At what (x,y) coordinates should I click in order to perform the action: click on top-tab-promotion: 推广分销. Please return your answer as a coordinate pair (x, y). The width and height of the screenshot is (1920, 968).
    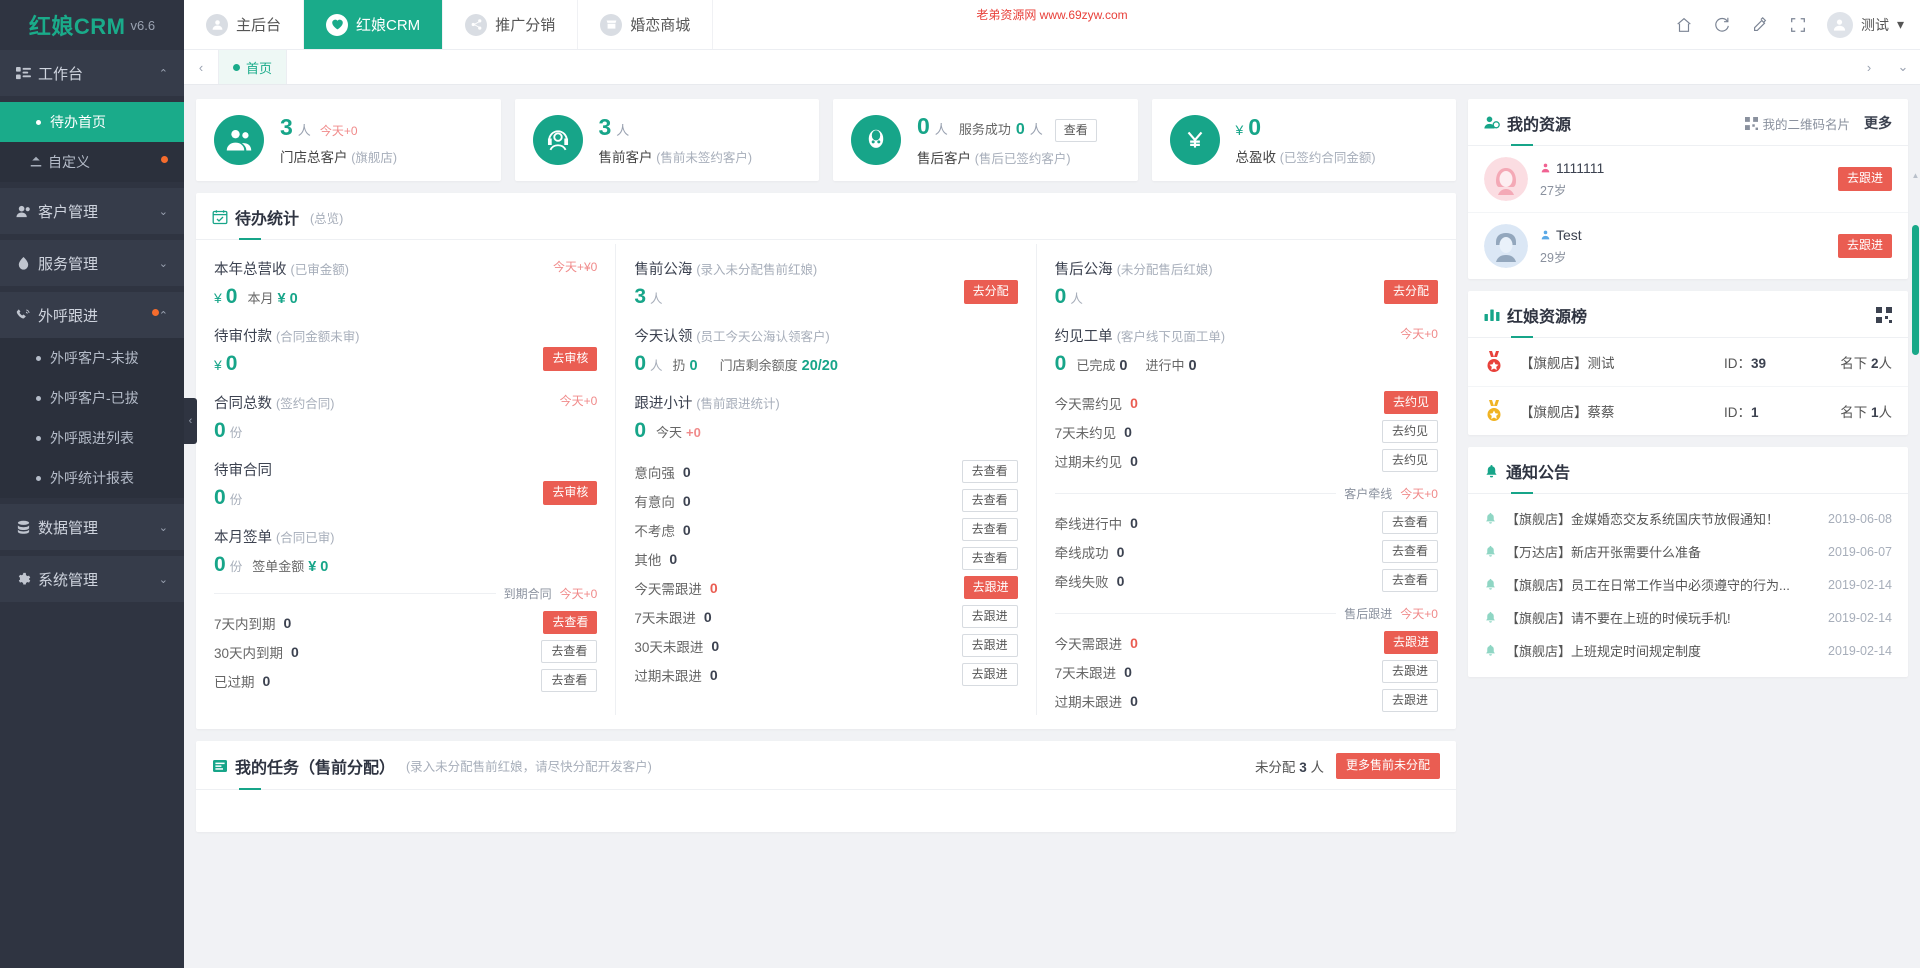
    Looking at the image, I should click on (511, 24).